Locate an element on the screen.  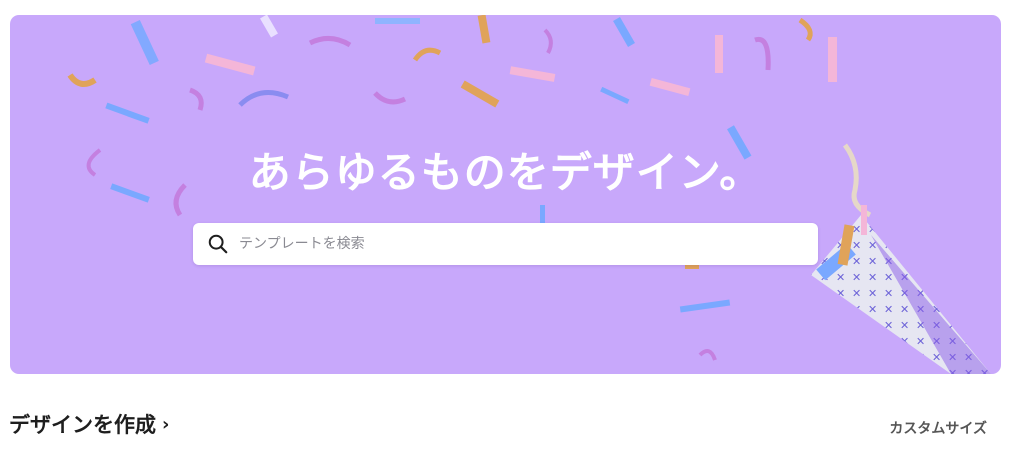
custom-size-button: カスタムサイズ is located at coordinates (938, 428).